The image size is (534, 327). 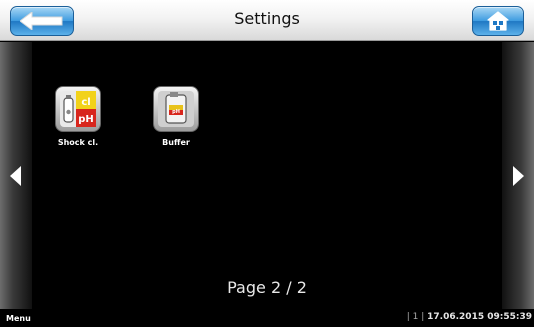 I want to click on shock-chlorine-icon: cl pH, so click(x=78, y=109).